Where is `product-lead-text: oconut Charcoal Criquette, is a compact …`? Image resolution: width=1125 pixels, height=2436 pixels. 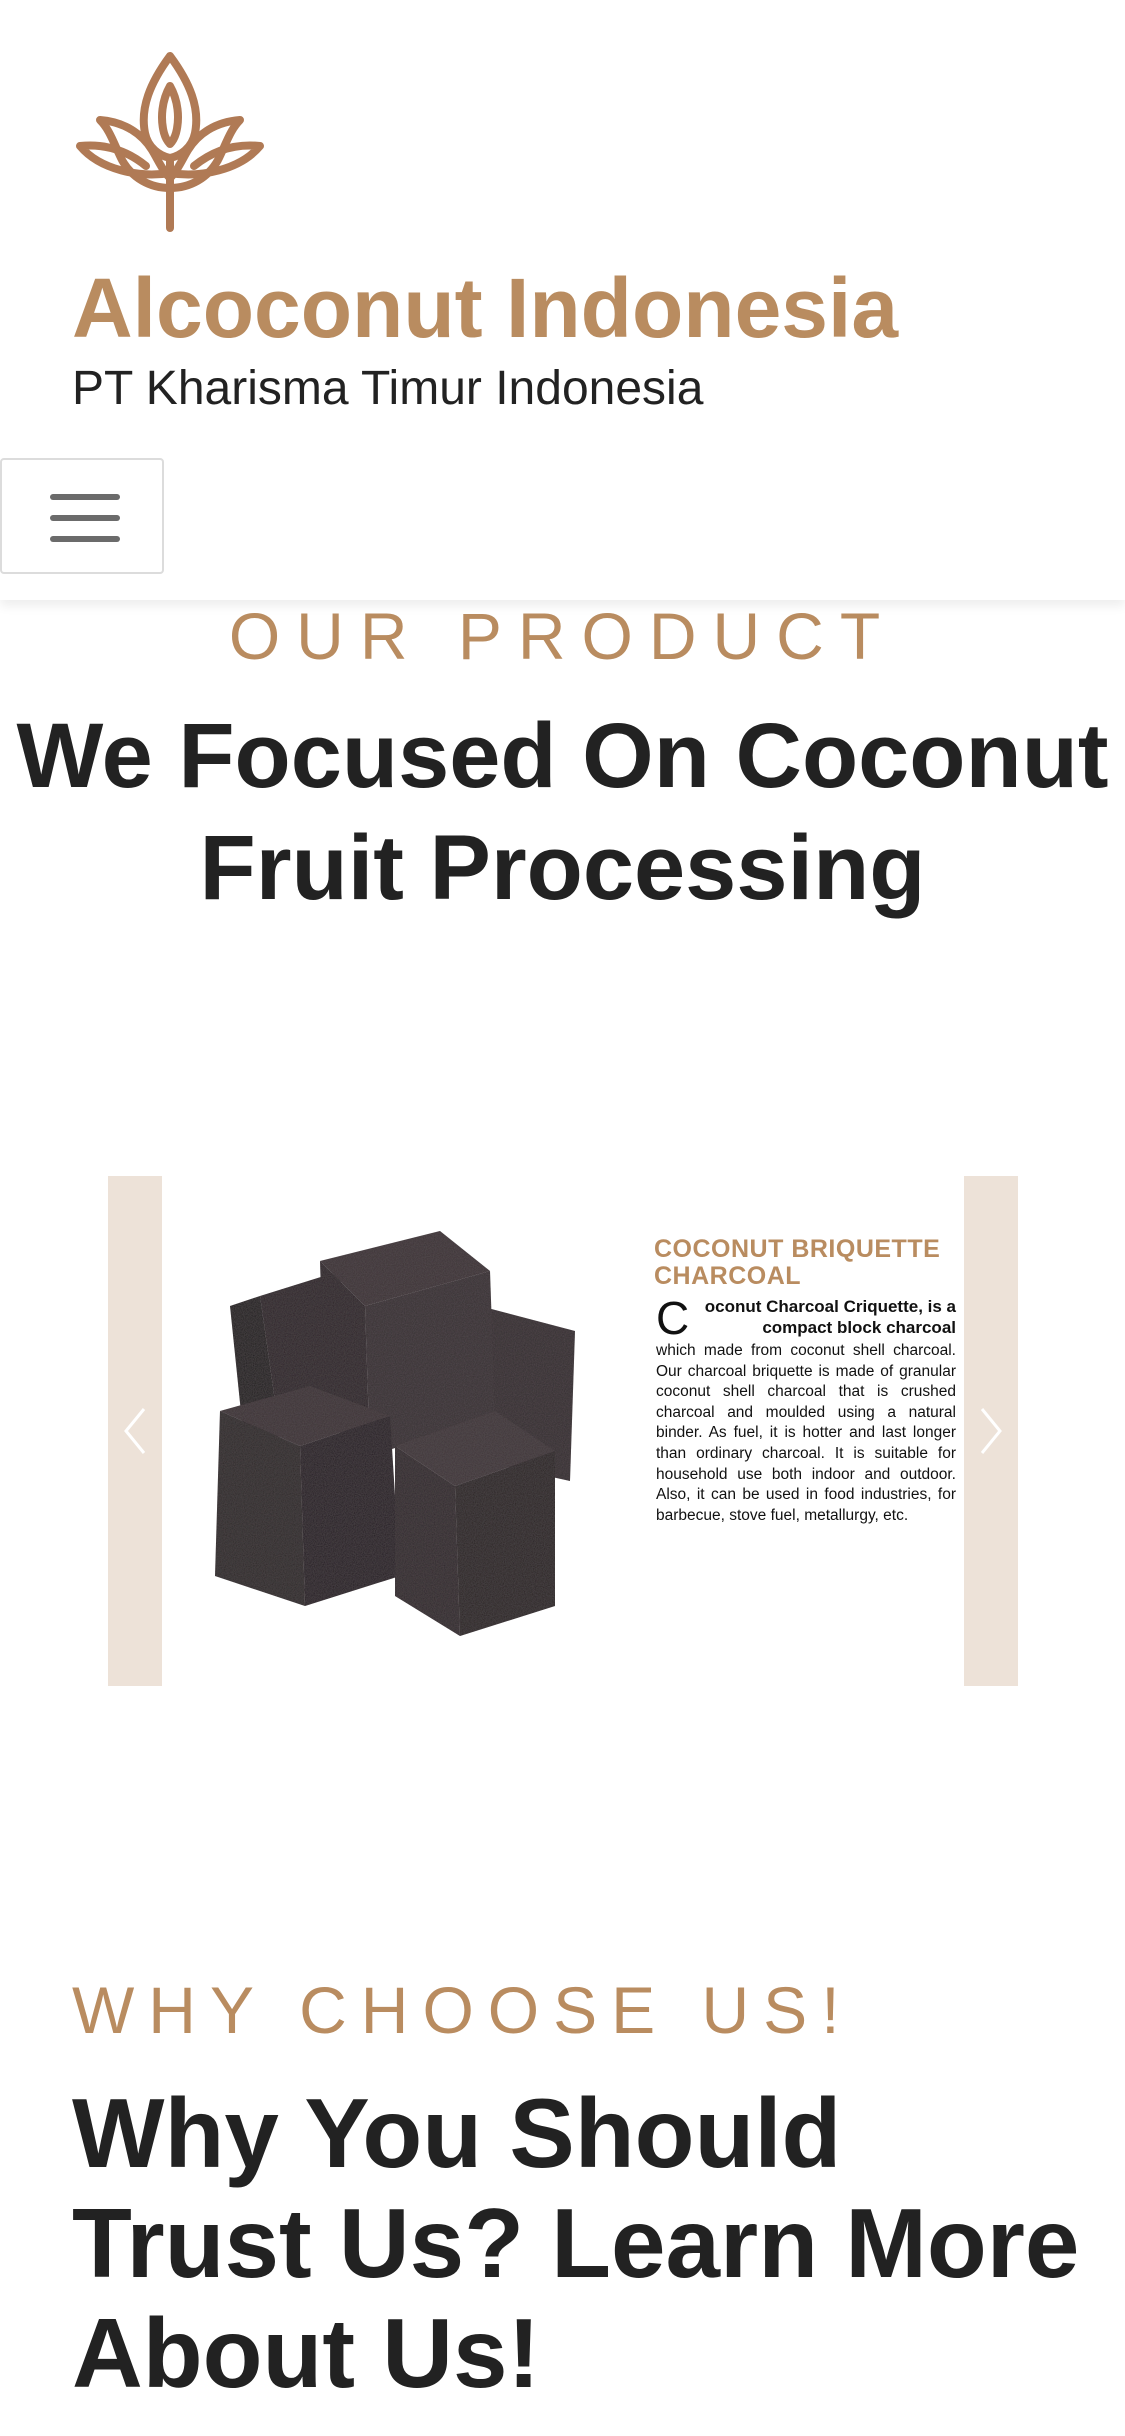 product-lead-text: oconut Charcoal Criquette, is a compact … is located at coordinates (830, 1317).